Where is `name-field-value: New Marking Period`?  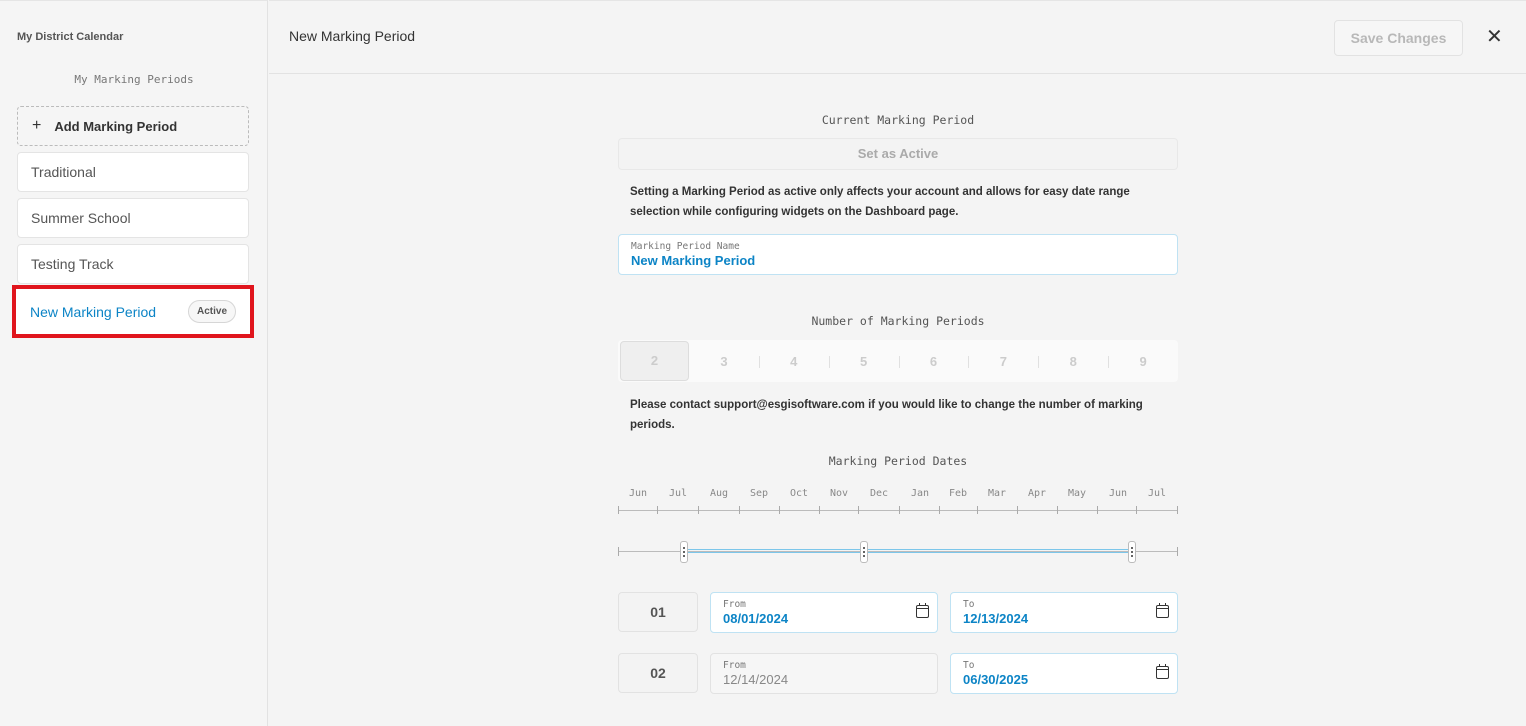
name-field-value: New Marking Period is located at coordinates (898, 260).